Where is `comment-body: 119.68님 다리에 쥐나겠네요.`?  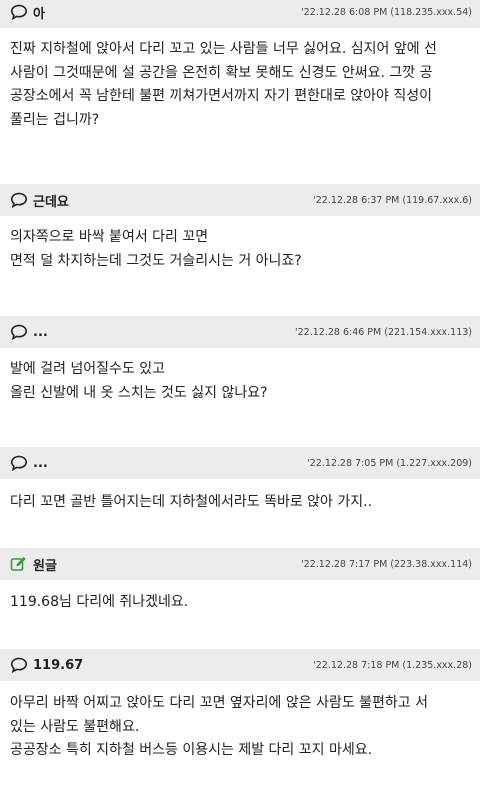
comment-body: 119.68님 다리에 쥐나겠네요. is located at coordinates (240, 597).